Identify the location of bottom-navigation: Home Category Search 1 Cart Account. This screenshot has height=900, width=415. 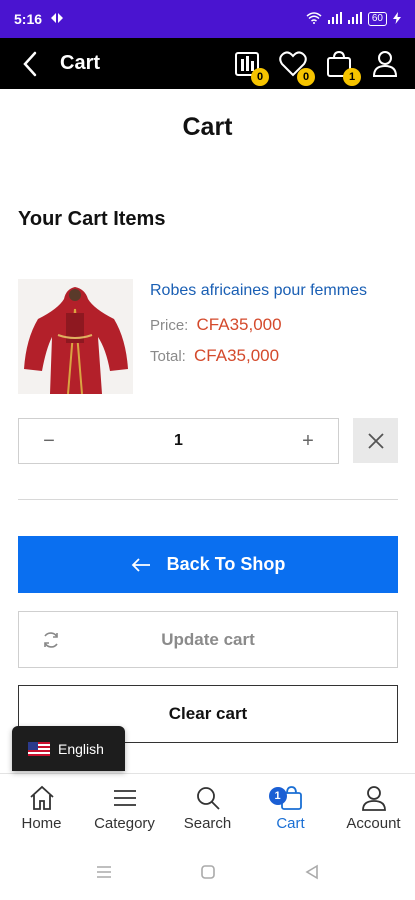
(207, 808).